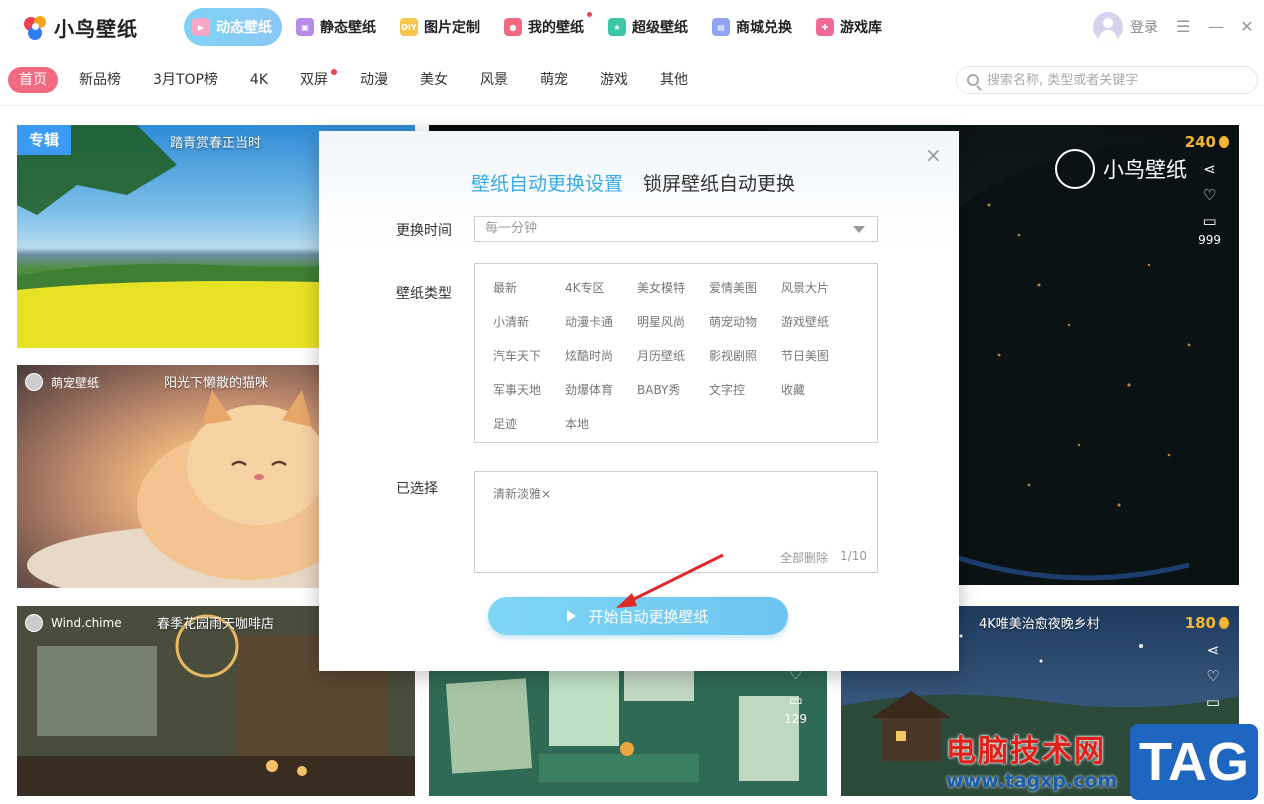  I want to click on wallpaper-type-option: 萌宠动物, so click(745, 322).